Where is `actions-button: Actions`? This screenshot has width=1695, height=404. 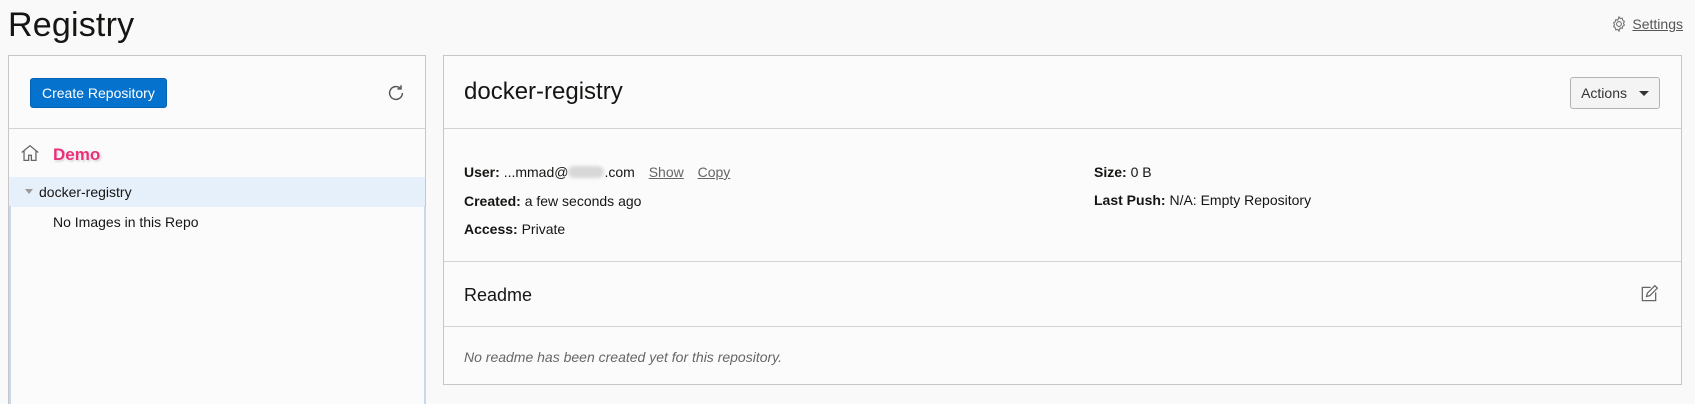
actions-button: Actions is located at coordinates (1615, 93).